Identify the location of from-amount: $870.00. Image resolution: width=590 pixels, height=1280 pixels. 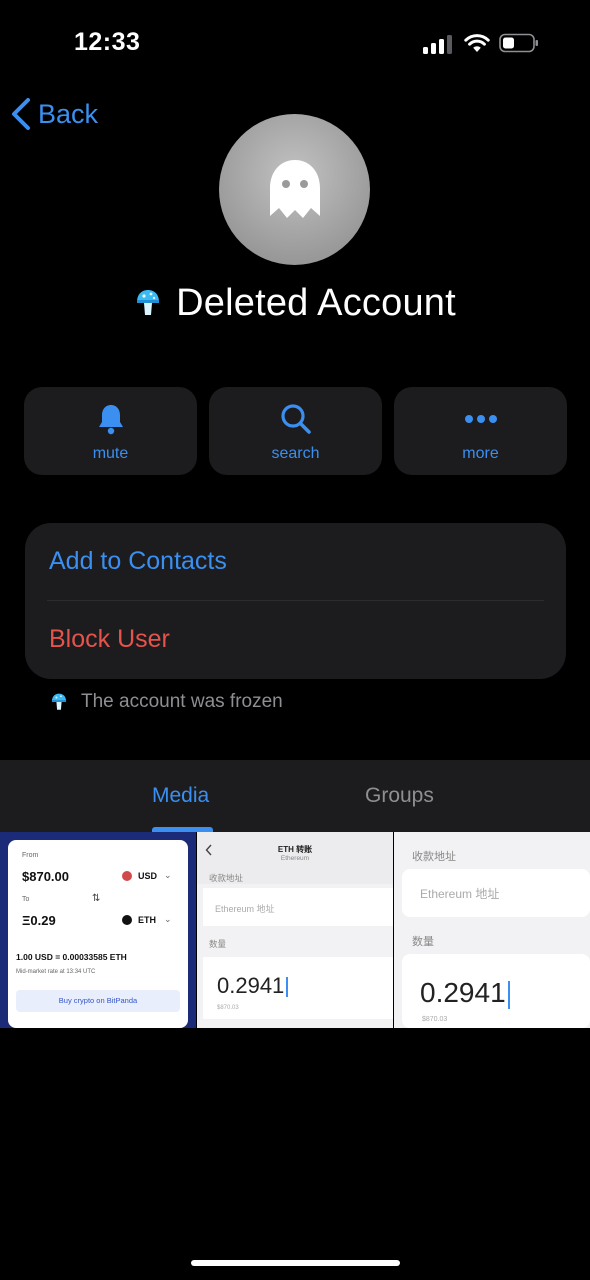
(45, 876).